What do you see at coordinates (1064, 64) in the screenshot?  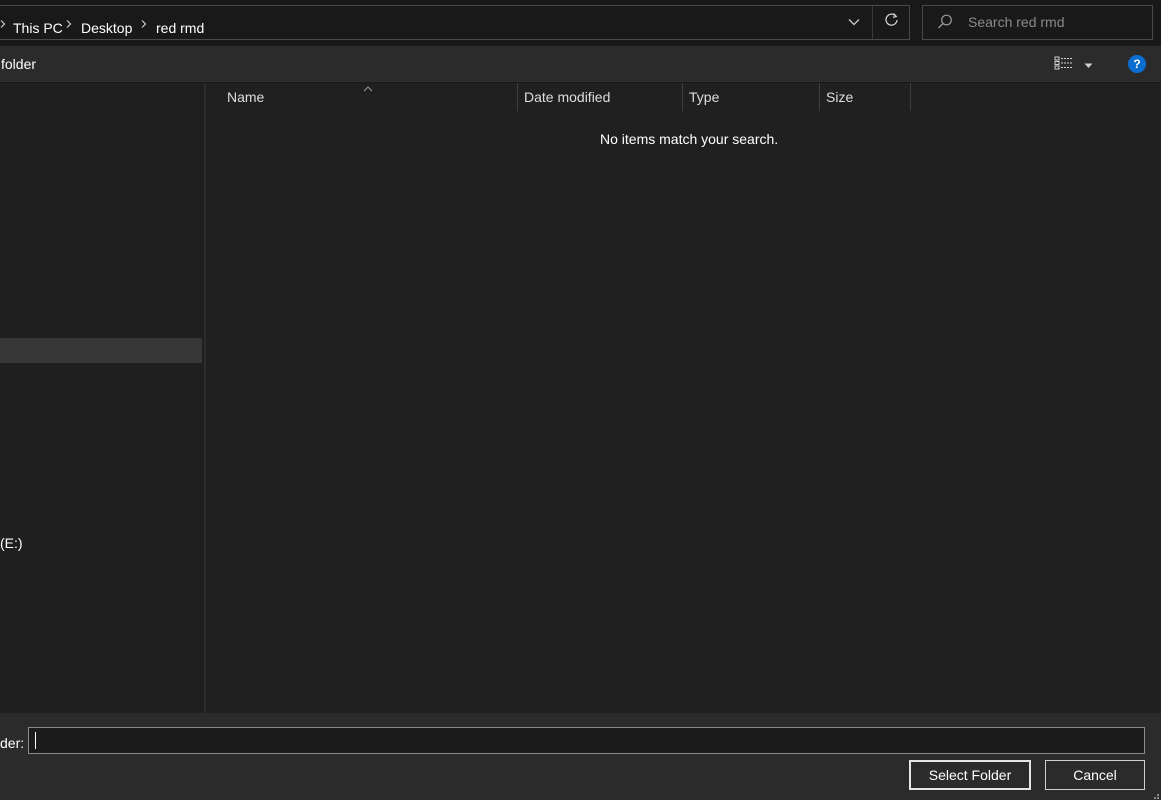 I see `details-view-icon` at bounding box center [1064, 64].